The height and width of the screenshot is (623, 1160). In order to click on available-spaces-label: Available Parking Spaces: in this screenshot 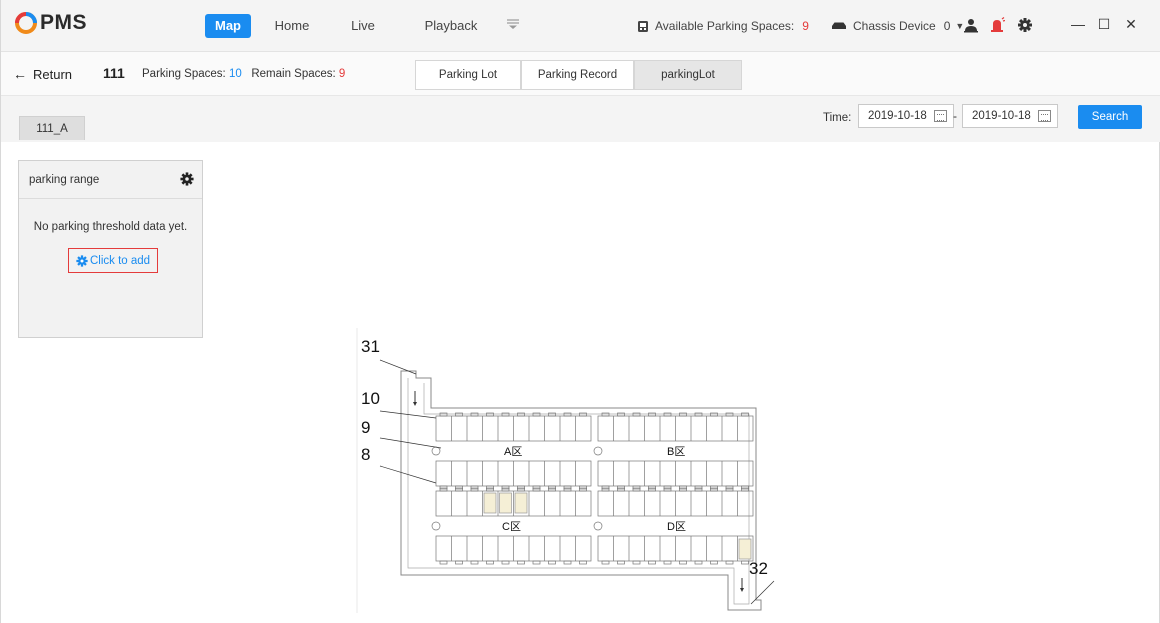, I will do `click(725, 26)`.